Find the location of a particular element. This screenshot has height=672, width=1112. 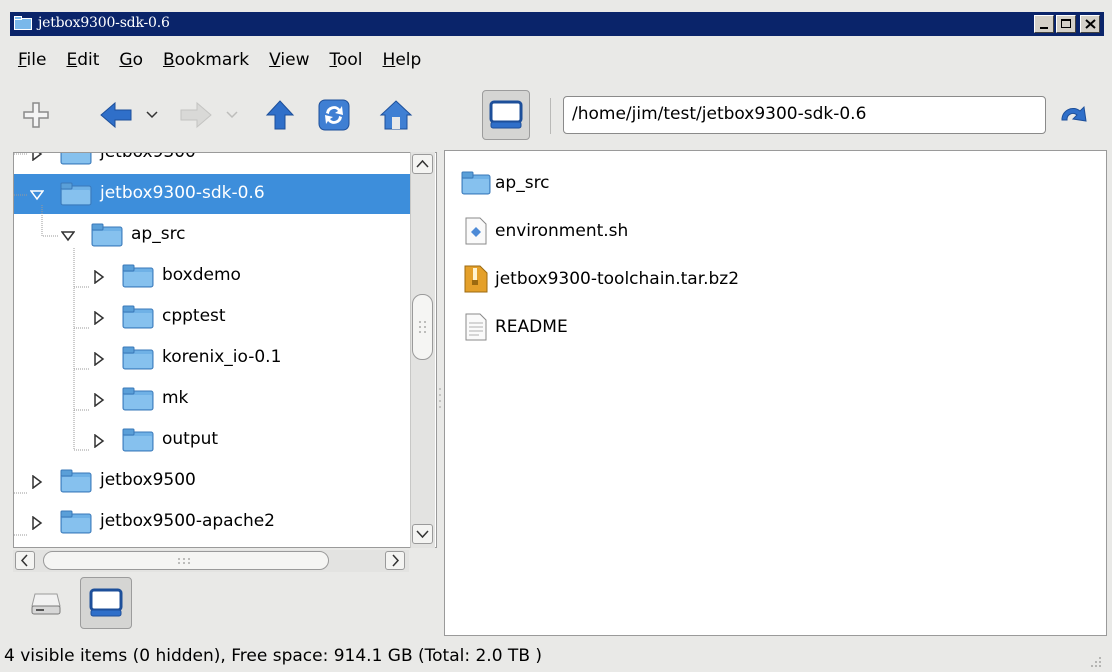

go-button is located at coordinates (1074, 116).